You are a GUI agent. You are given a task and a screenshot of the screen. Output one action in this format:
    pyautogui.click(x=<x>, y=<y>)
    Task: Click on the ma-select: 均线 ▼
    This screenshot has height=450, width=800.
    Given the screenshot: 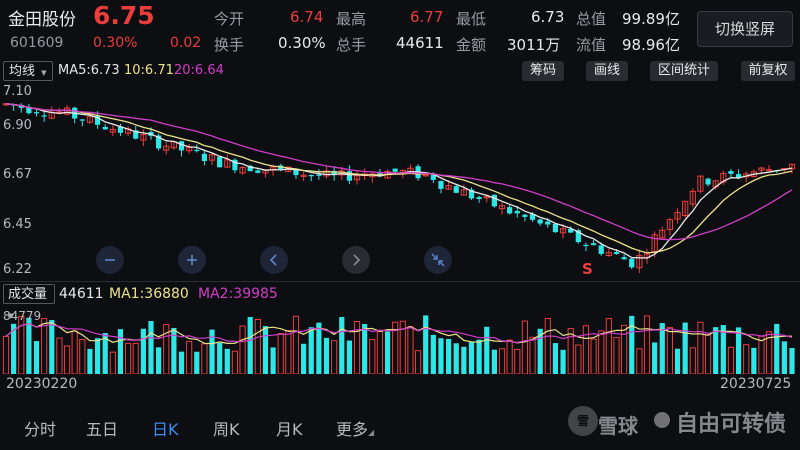 What is the action you would take?
    pyautogui.click(x=28, y=71)
    